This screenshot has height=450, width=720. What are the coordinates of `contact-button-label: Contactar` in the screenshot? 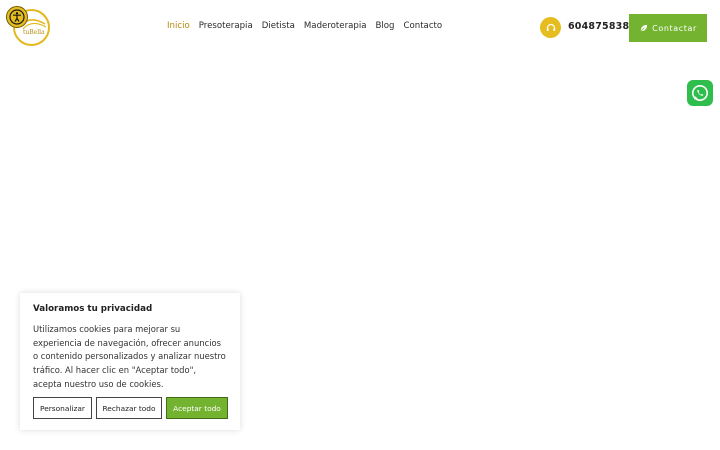 It's located at (674, 28).